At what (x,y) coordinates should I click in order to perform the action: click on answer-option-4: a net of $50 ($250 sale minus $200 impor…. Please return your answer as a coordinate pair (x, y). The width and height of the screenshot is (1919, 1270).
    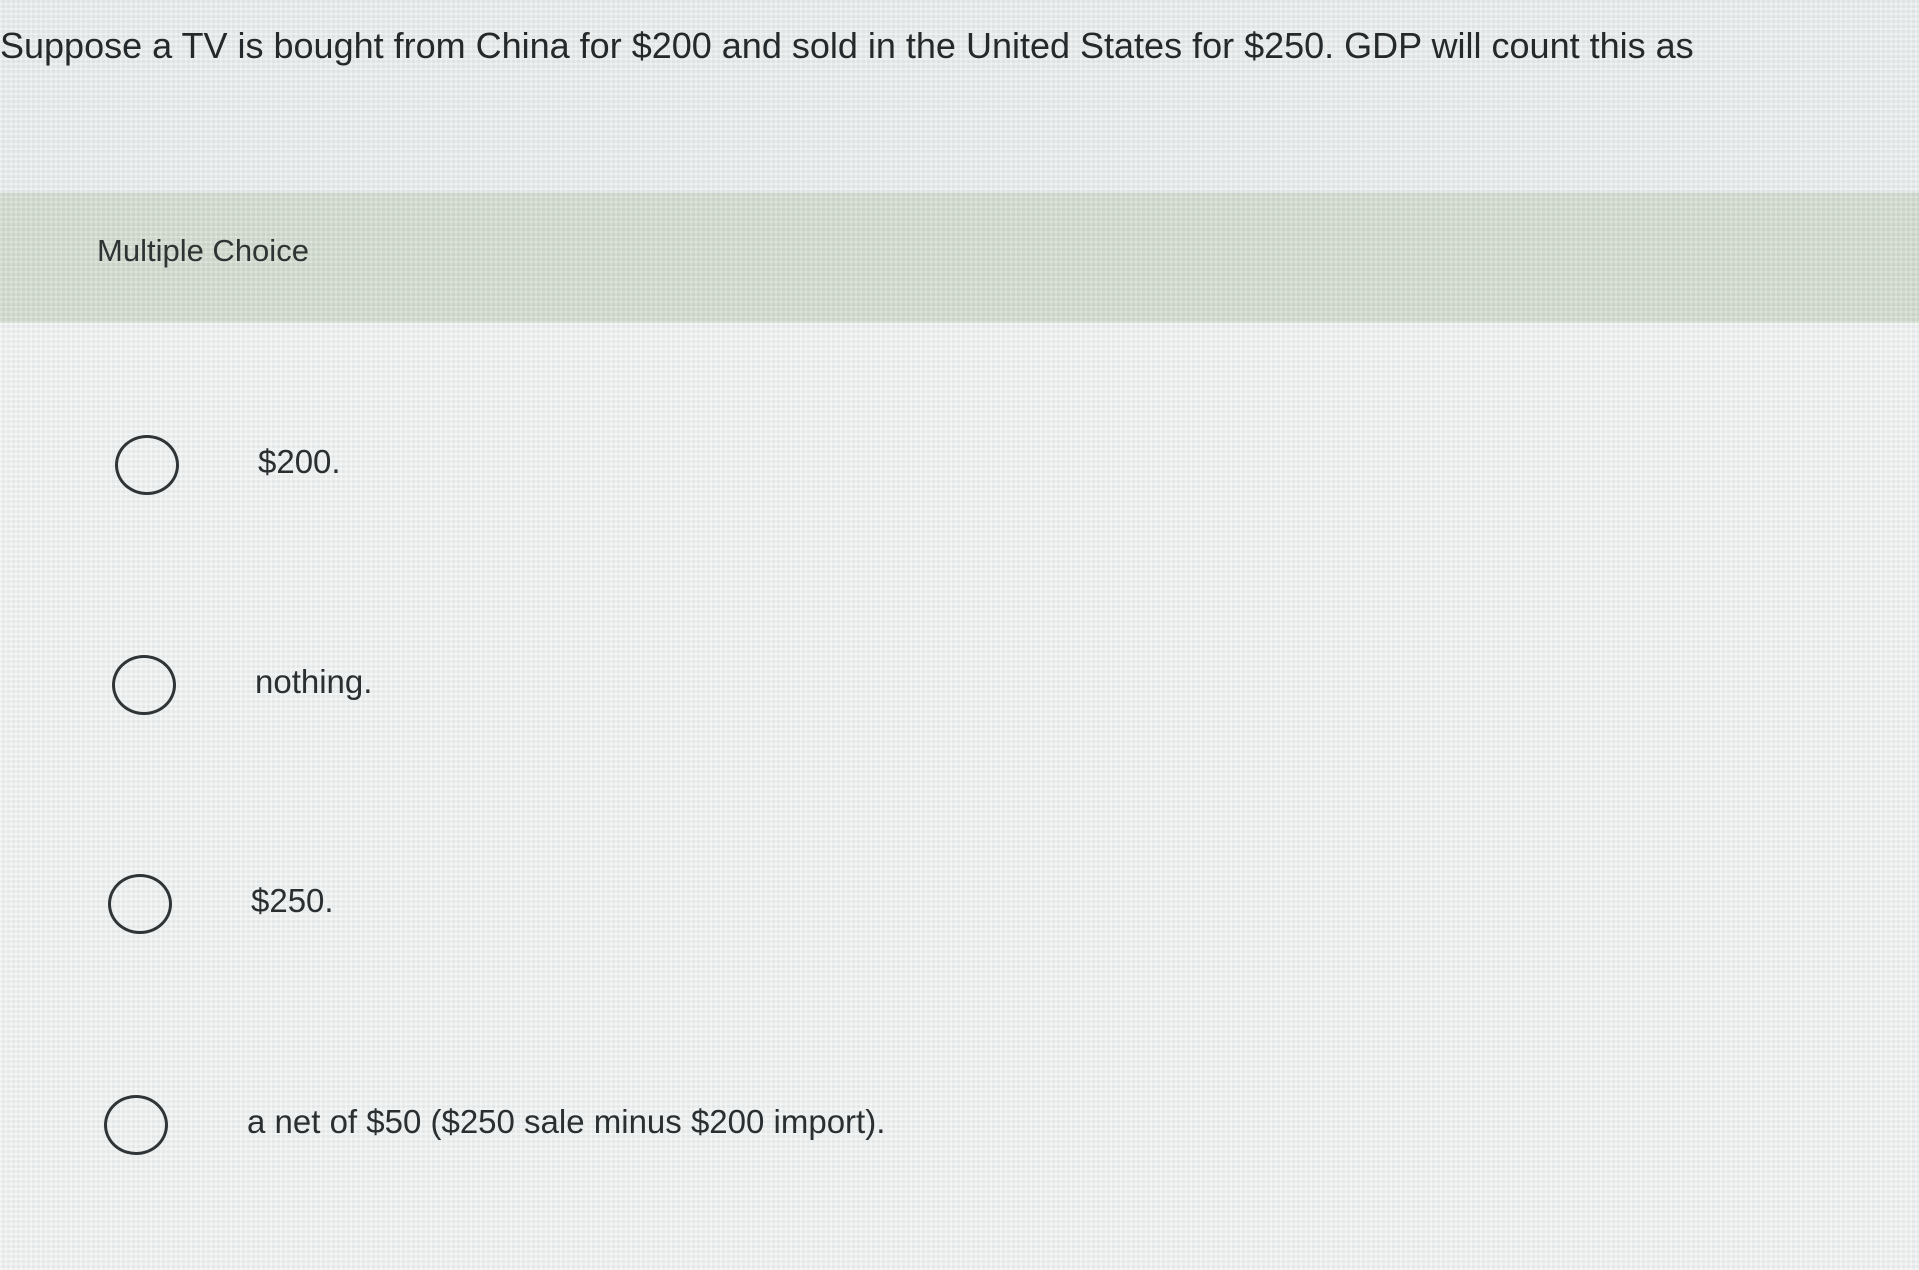
    Looking at the image, I should click on (554, 1135).